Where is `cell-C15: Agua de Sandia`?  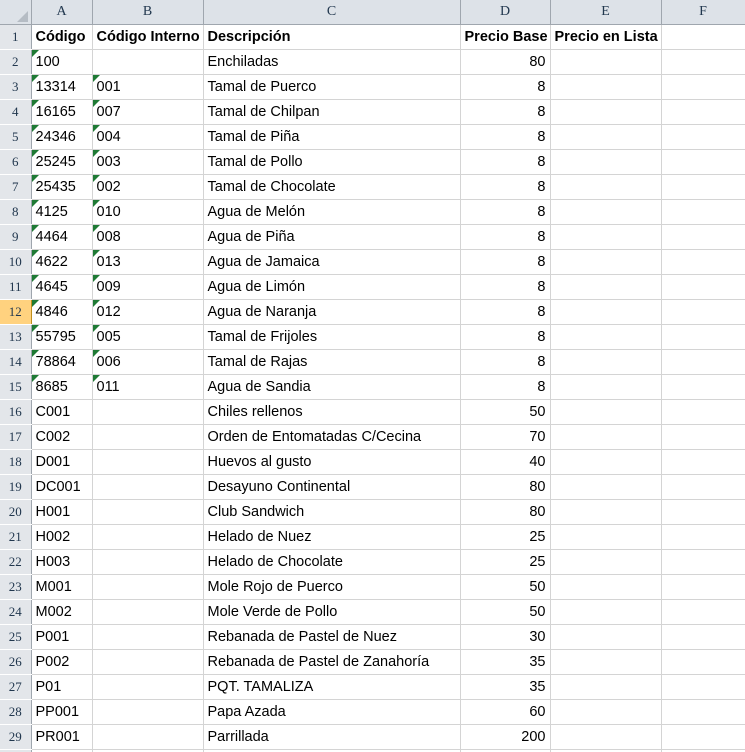
cell-C15: Agua de Sandia is located at coordinates (332, 387).